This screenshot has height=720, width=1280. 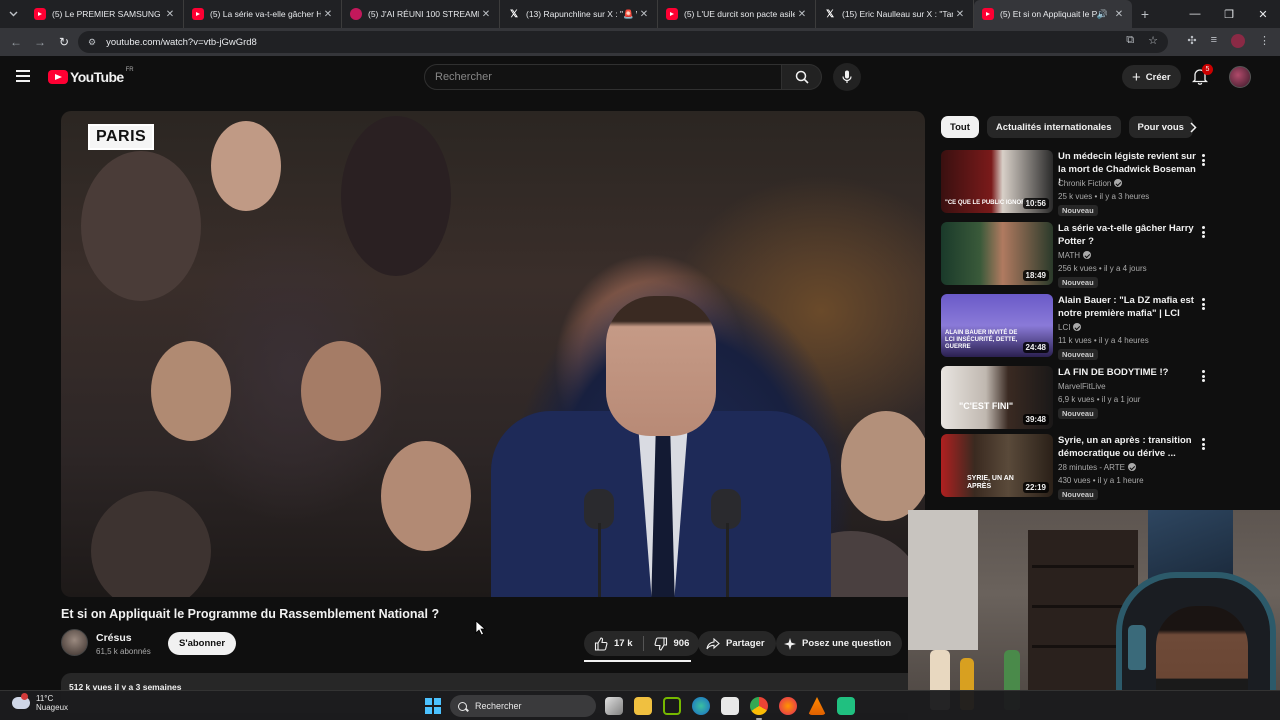 What do you see at coordinates (1102, 14) in the screenshot?
I see `speaker-icon: 🔊` at bounding box center [1102, 14].